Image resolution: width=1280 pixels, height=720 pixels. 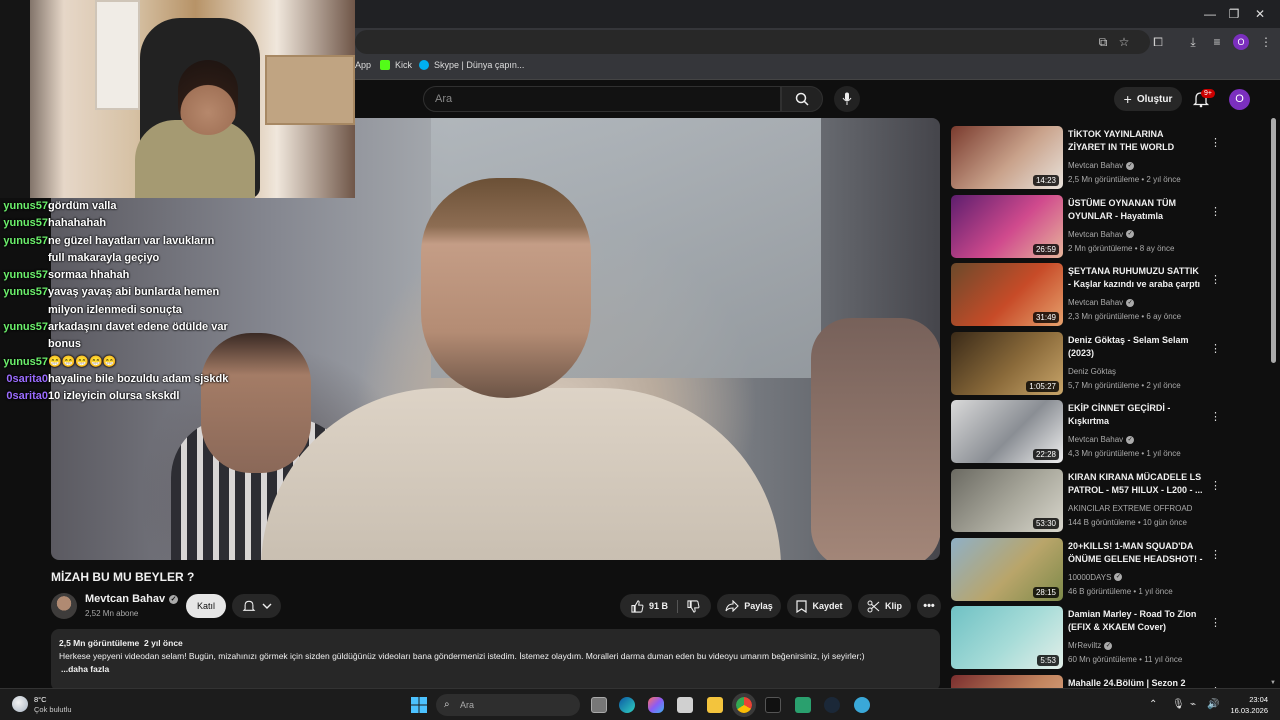 What do you see at coordinates (495, 669) in the screenshot?
I see `show-more-link: ...daha fazla` at bounding box center [495, 669].